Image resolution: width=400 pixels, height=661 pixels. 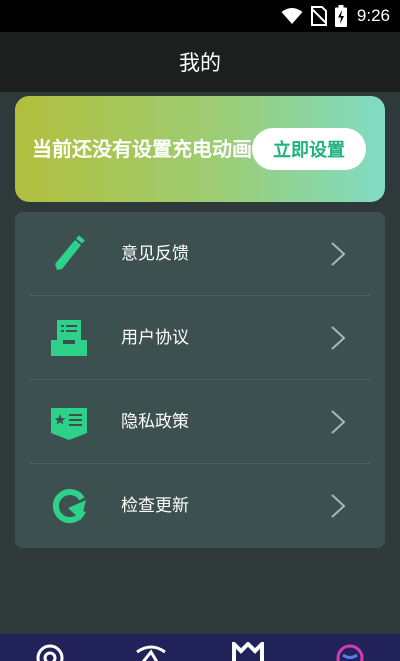 I want to click on menu-item-check-update: 检查更新, so click(x=200, y=506).